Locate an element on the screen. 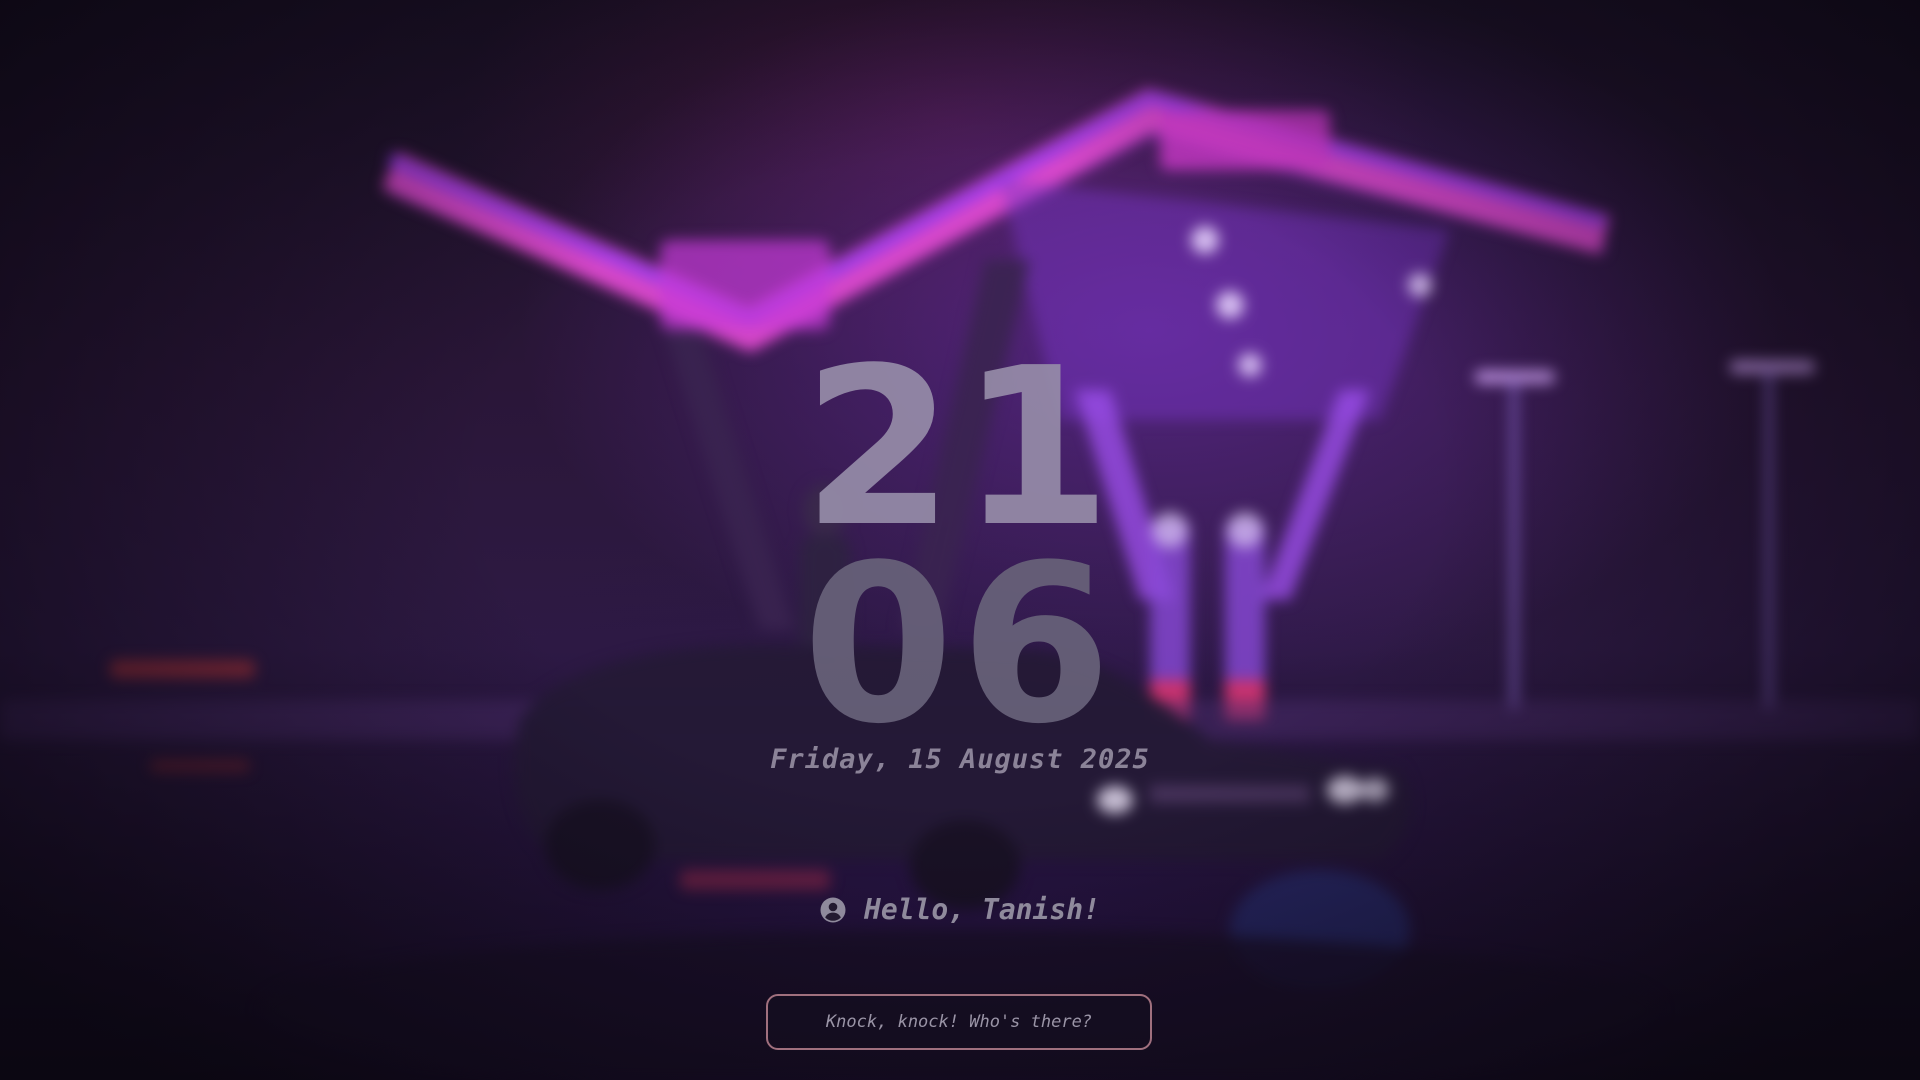 The image size is (1920, 1080). password-input is located at coordinates (959, 1022).